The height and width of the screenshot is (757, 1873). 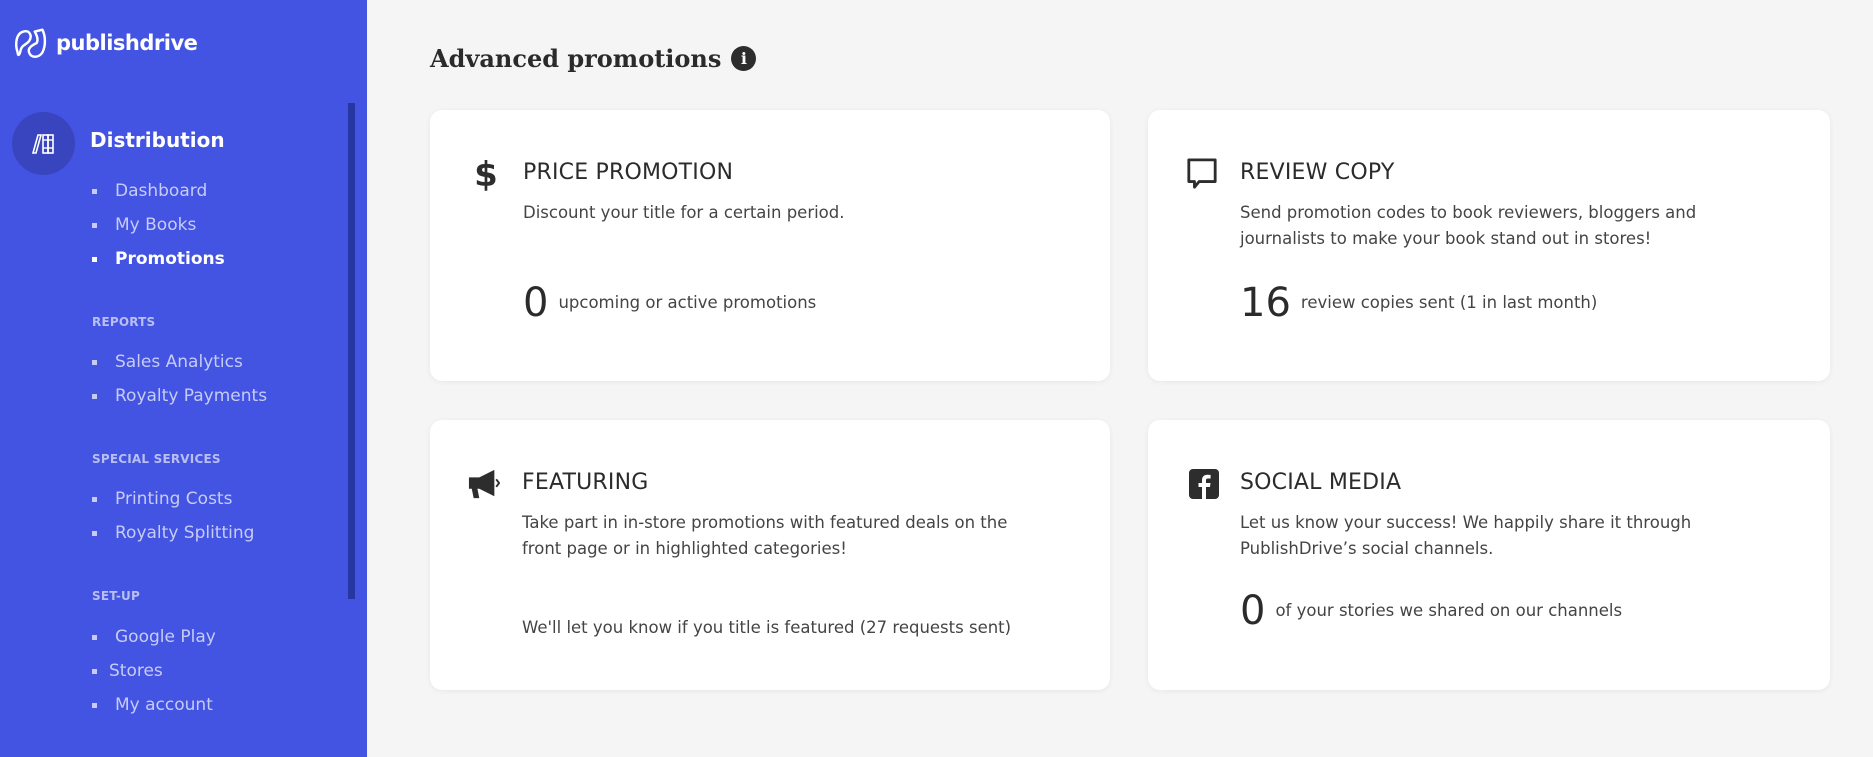 I want to click on info-icon: i, so click(x=744, y=58).